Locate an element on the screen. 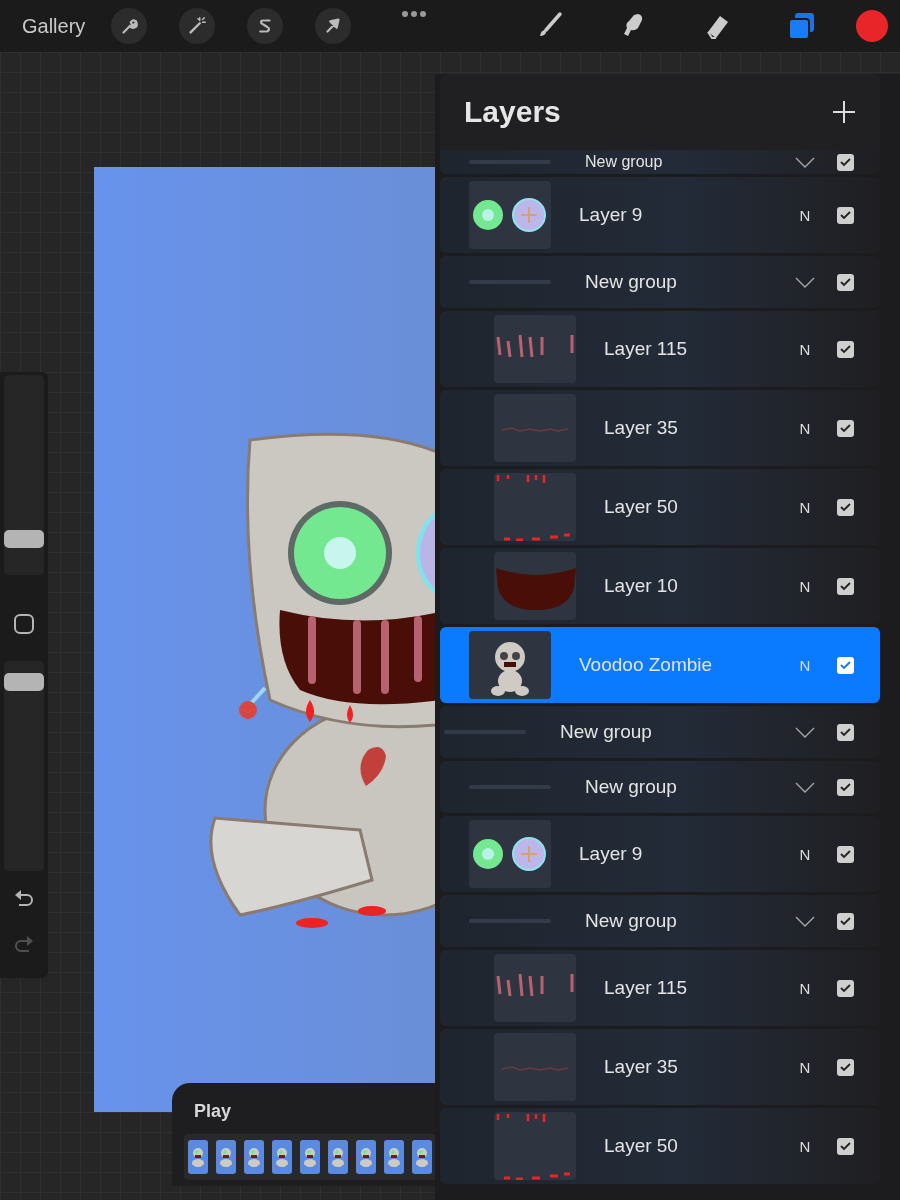 The width and height of the screenshot is (900, 1200). add-layer-button is located at coordinates (844, 112).